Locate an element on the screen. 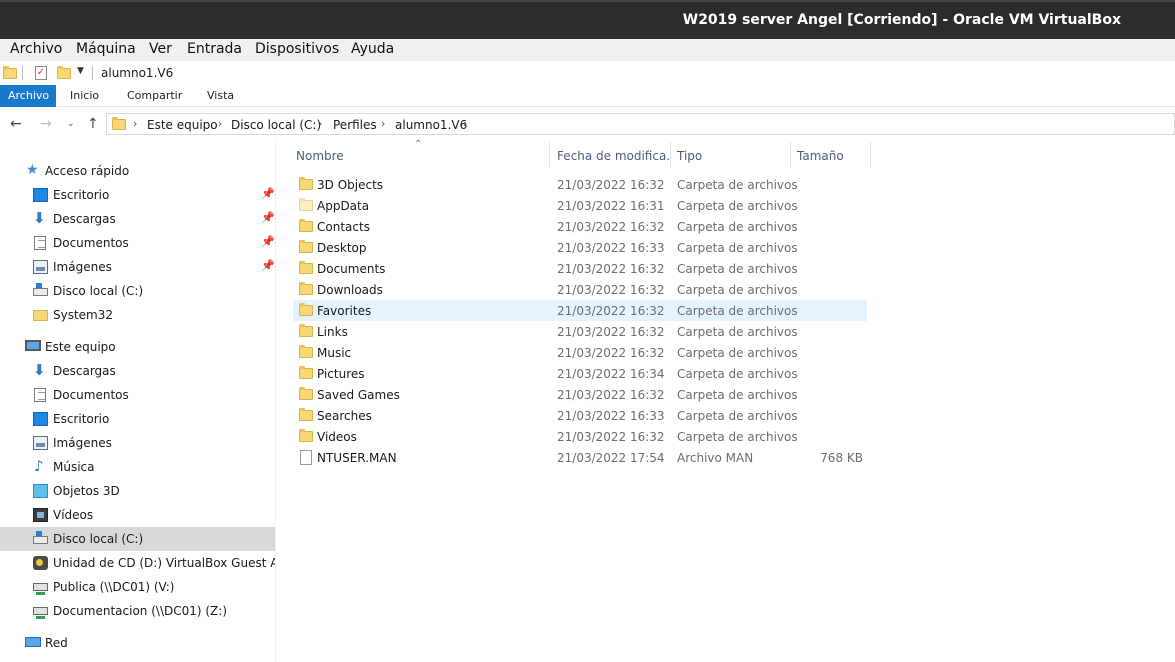  nav-item-disco-local: Disco local (C:) is located at coordinates (137, 539).